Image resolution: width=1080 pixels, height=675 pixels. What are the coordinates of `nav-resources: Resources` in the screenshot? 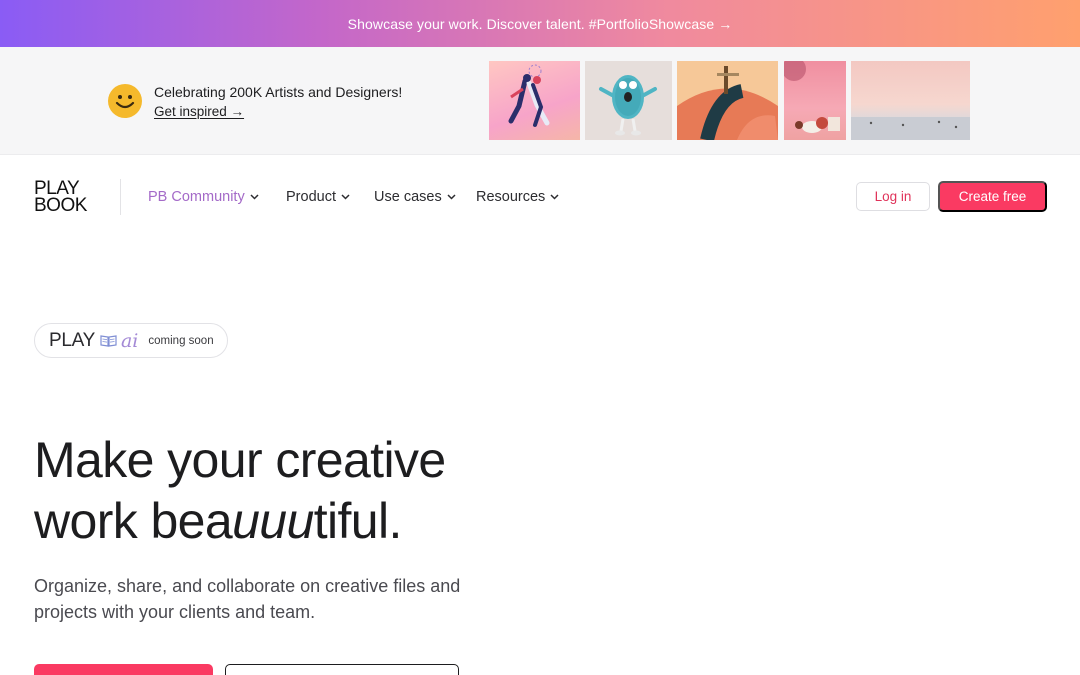 It's located at (517, 197).